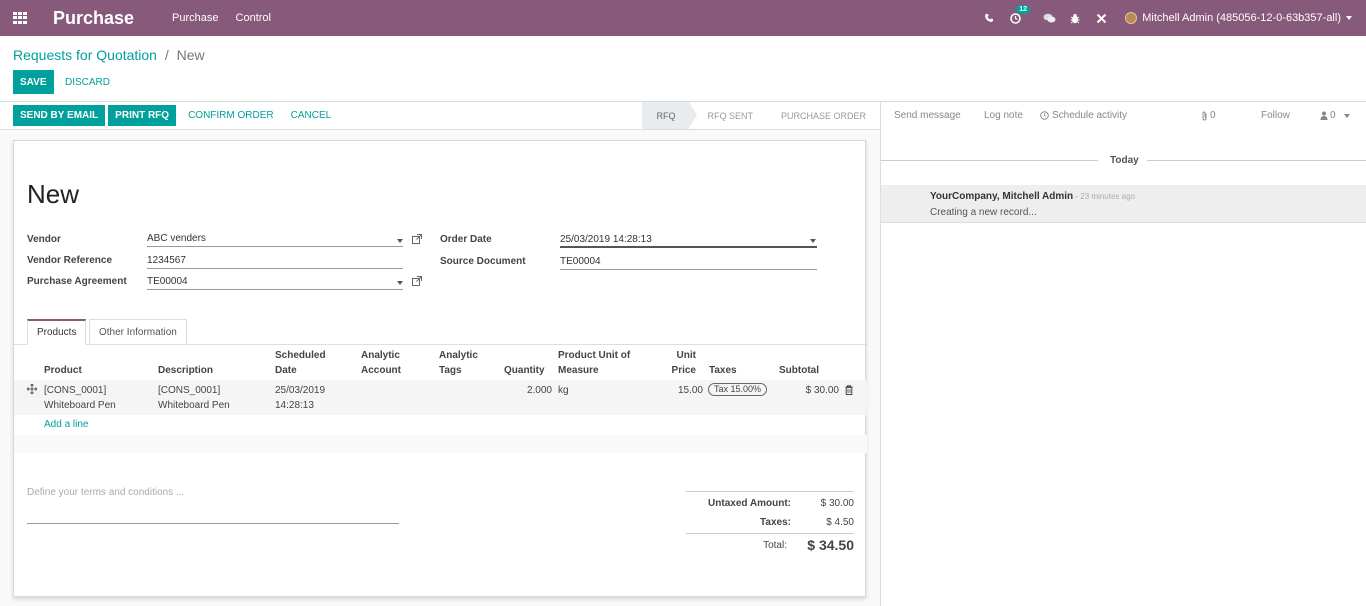 The width and height of the screenshot is (1366, 606). I want to click on cell-unit-price: 15.00, so click(683, 390).